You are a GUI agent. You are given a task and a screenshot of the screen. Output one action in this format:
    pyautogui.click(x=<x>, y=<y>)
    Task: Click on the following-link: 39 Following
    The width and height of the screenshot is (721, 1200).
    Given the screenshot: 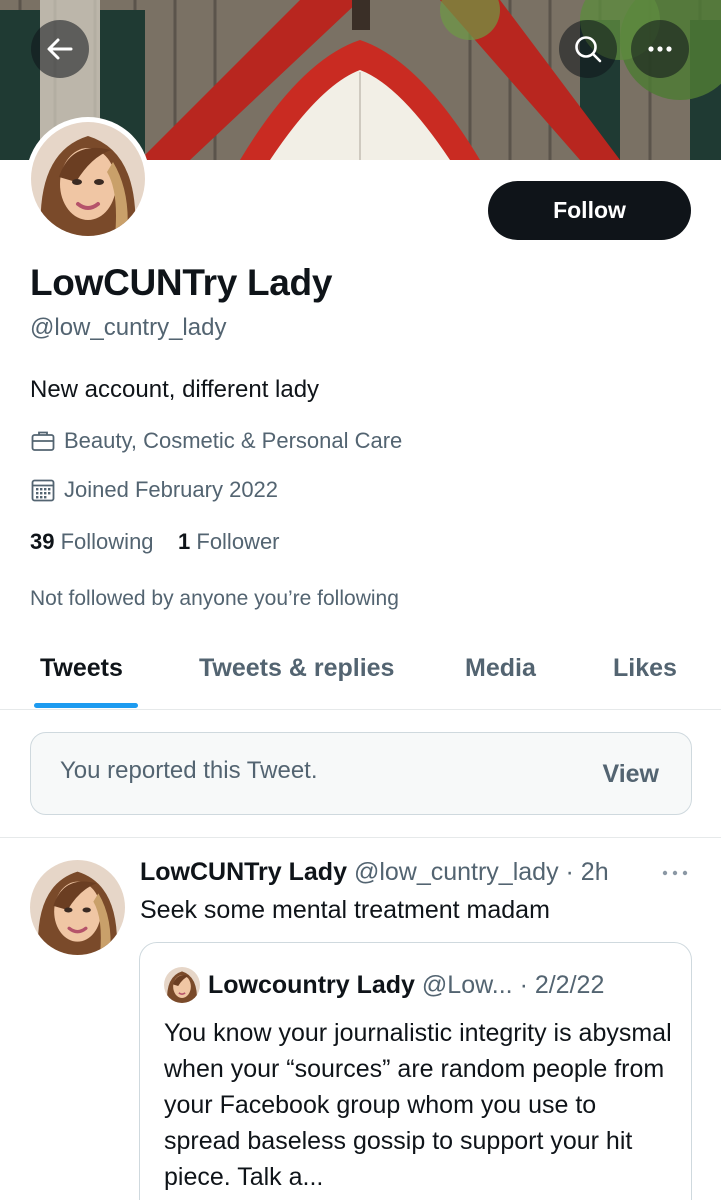 What is the action you would take?
    pyautogui.click(x=92, y=541)
    